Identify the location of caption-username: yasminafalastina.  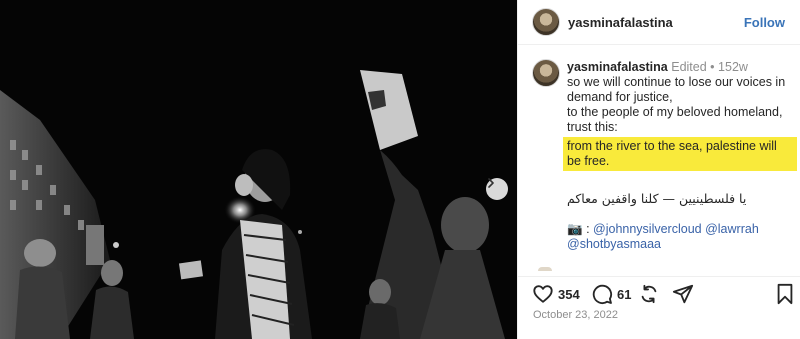
(617, 67).